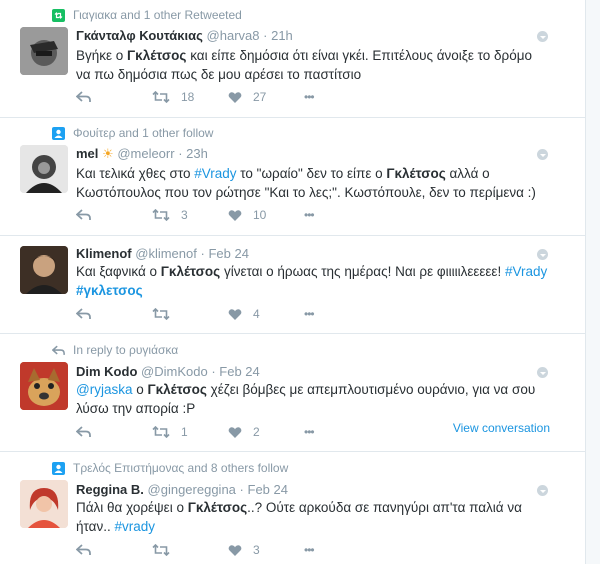  I want to click on tweet-time: 23h, so click(197, 153).